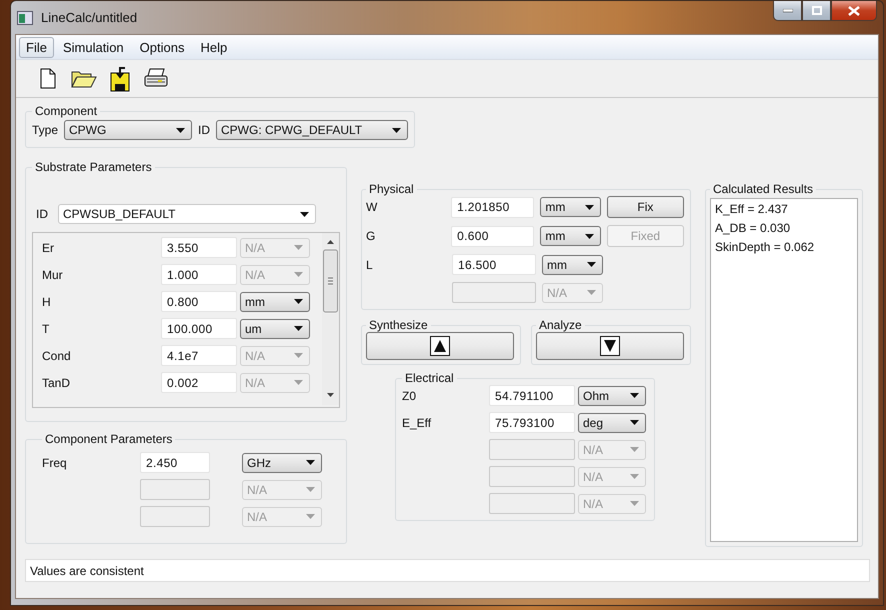  Describe the element at coordinates (447, 570) in the screenshot. I see `status-bar: Values are consistent` at that location.